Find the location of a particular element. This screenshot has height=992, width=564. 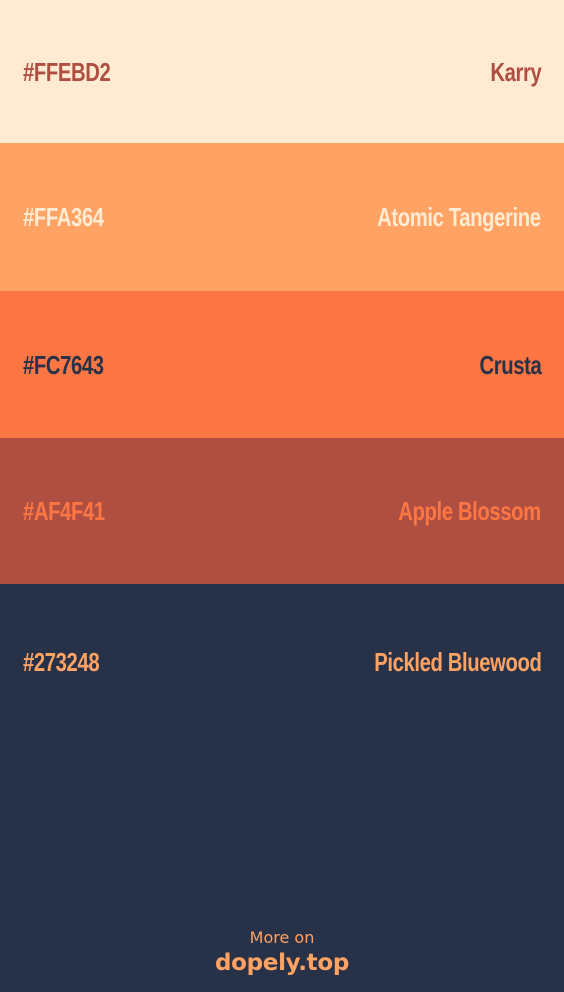

swatch-karry: #FFEBD2 Karry is located at coordinates (282, 71).